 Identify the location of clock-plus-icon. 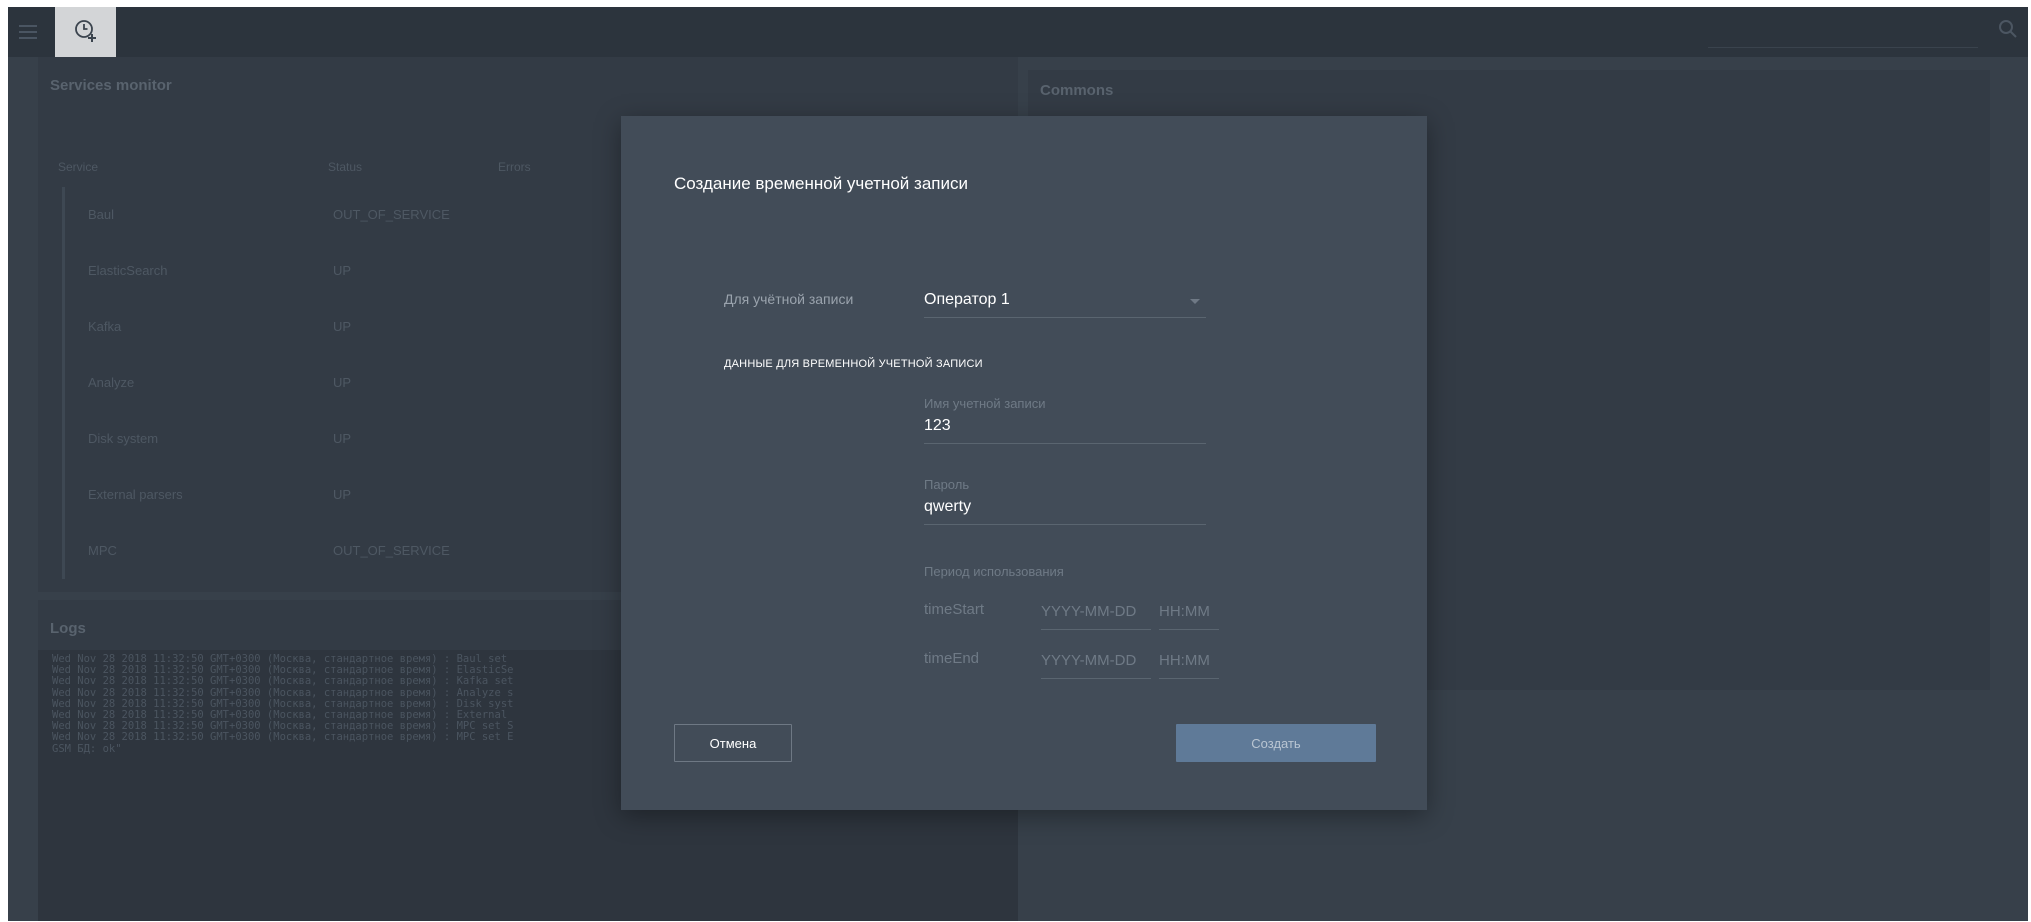
(85, 31).